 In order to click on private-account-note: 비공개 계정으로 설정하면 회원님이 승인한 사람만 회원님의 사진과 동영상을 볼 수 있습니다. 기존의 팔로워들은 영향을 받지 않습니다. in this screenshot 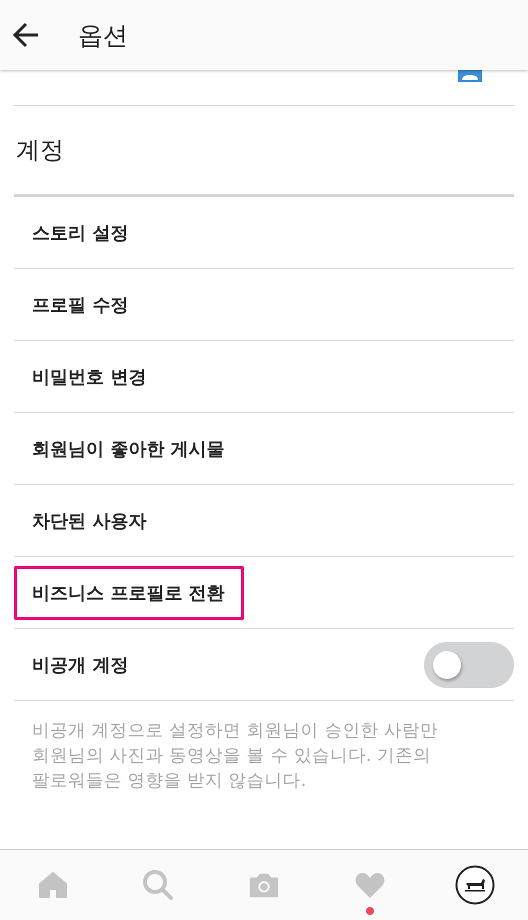, I will do `click(235, 756)`.